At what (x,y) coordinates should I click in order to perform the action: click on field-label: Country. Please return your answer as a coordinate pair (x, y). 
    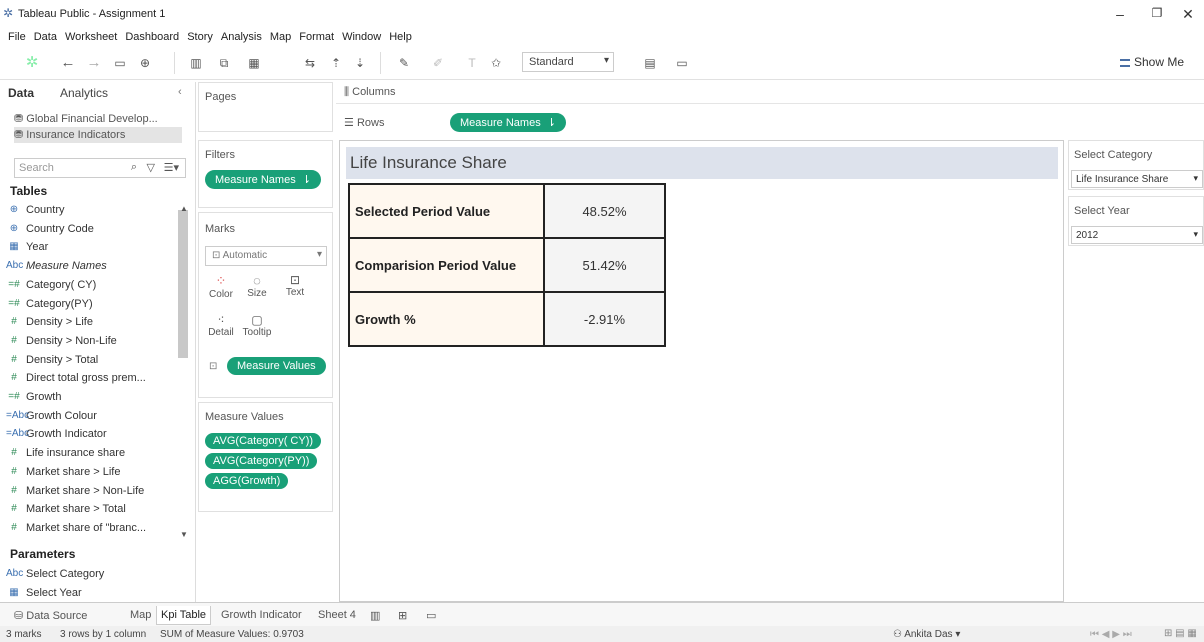
    Looking at the image, I should click on (45, 210).